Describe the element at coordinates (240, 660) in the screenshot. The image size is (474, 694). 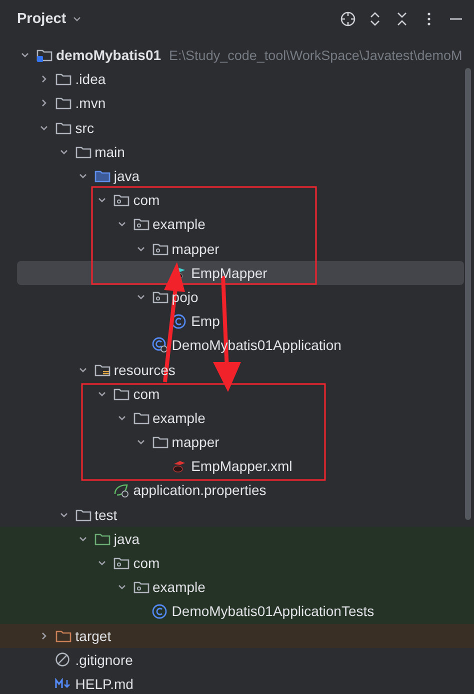
I see `tree-item: .gitignore` at that location.